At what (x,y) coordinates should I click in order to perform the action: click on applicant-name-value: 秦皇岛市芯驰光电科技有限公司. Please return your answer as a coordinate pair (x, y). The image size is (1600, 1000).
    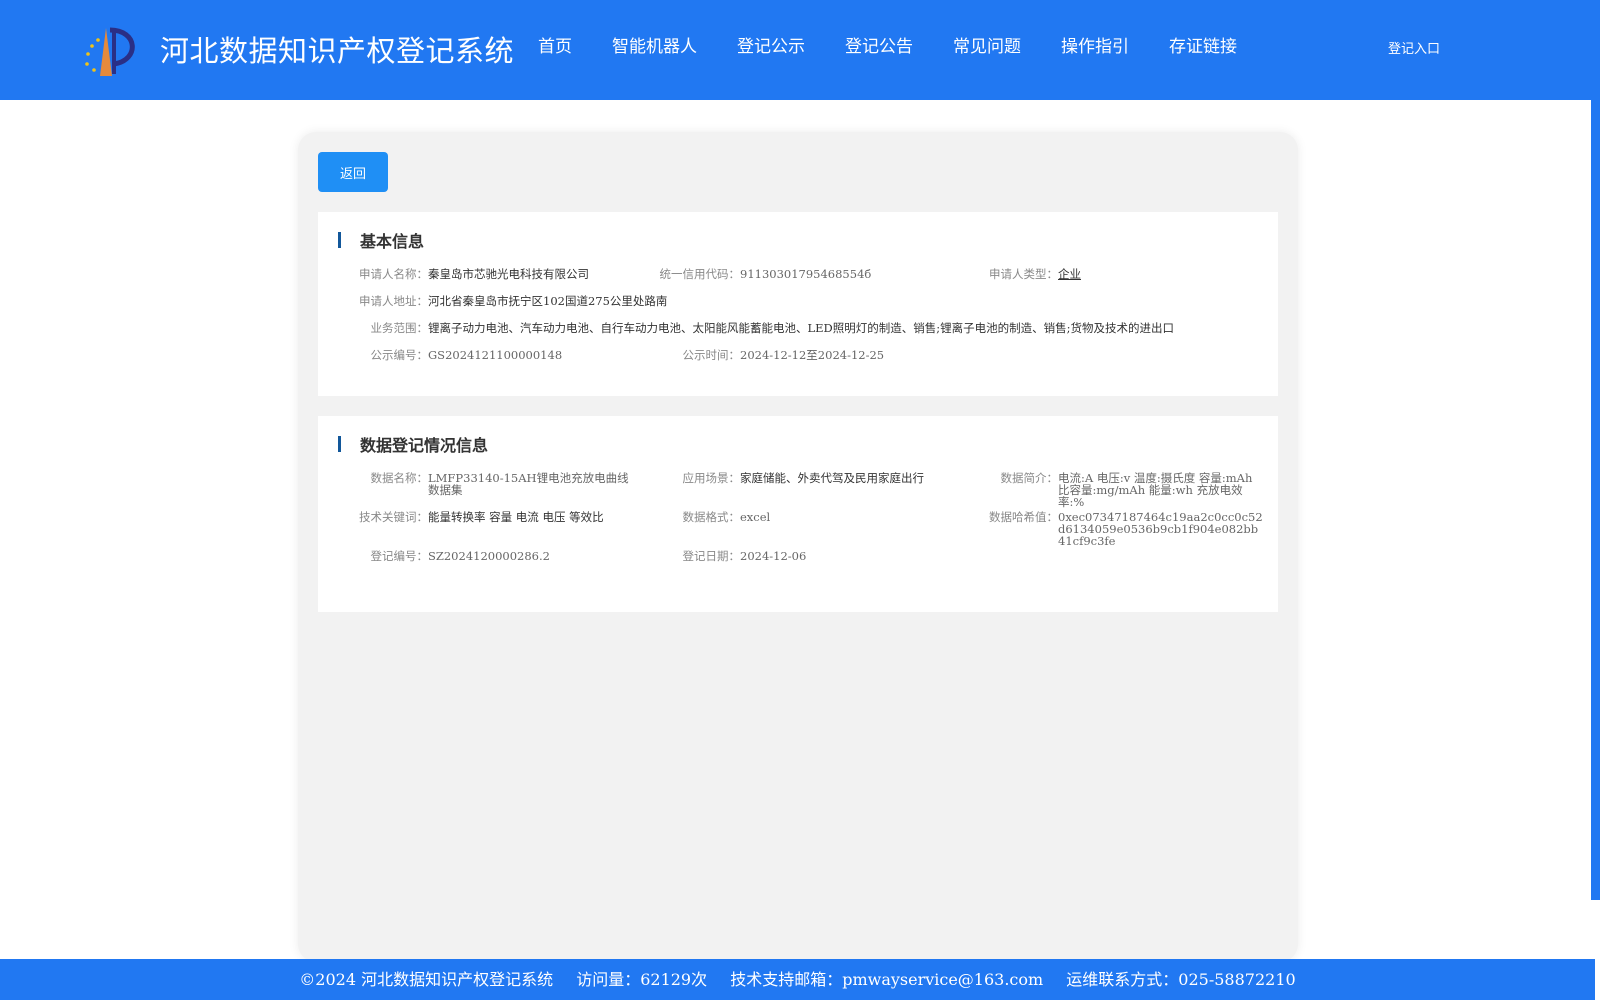
    Looking at the image, I should click on (508, 274).